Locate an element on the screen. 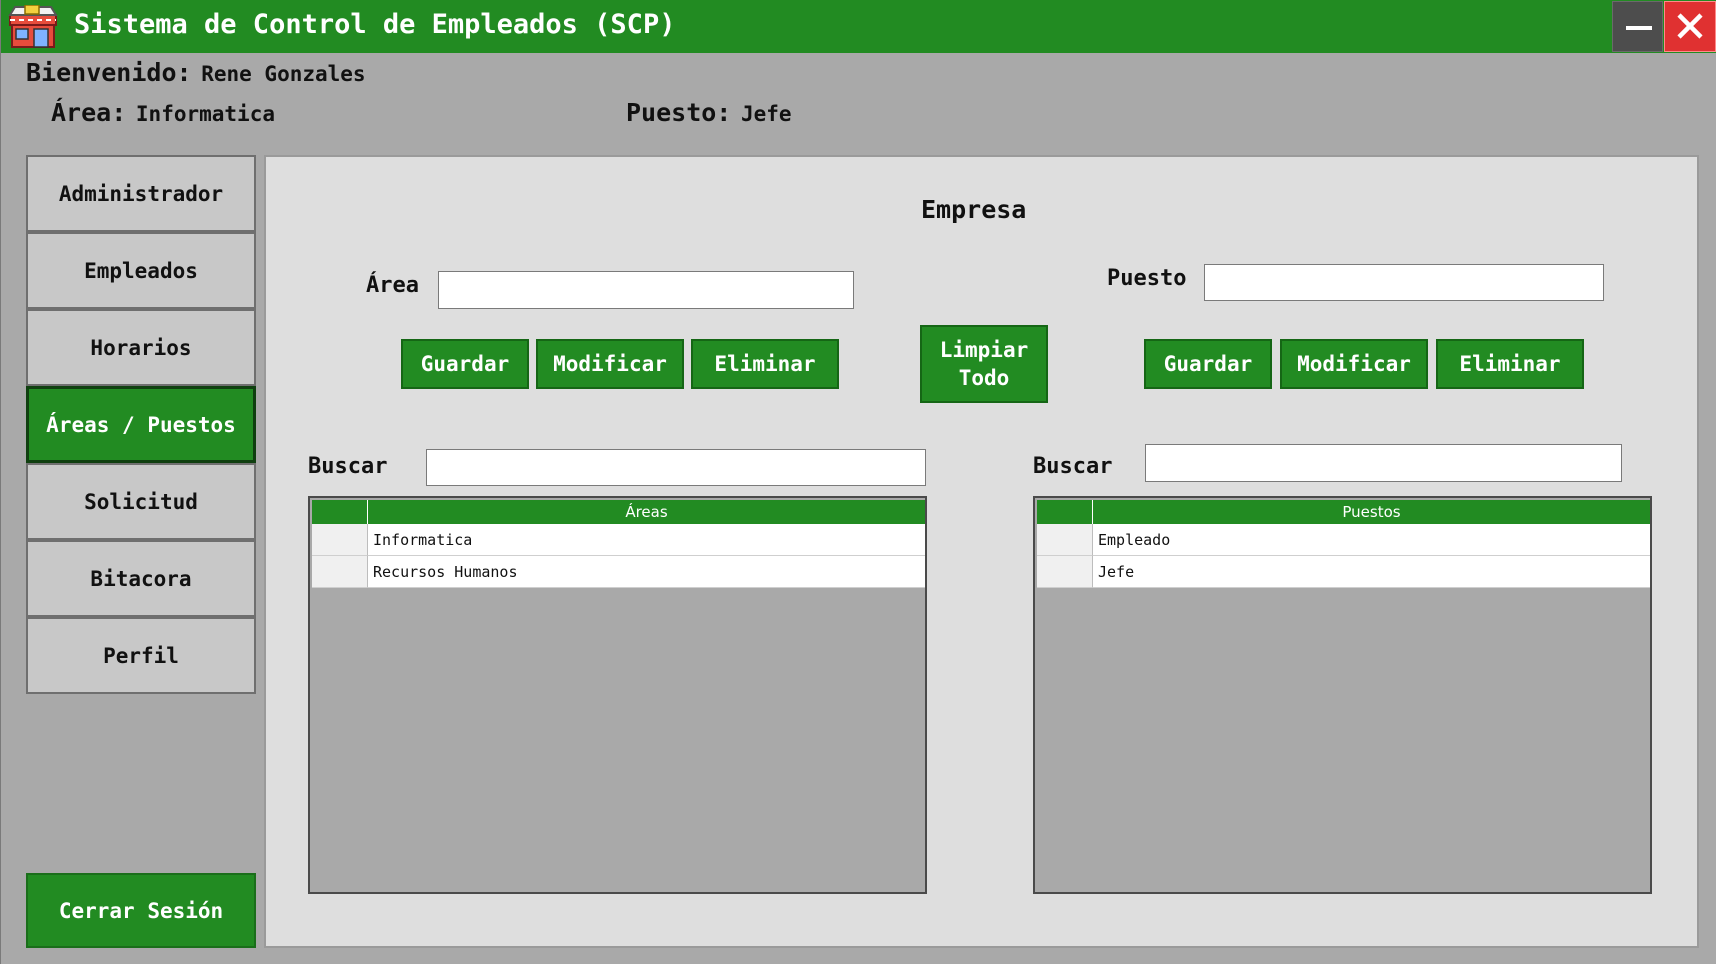 The height and width of the screenshot is (964, 1716). table-cell: Recursos Humanos is located at coordinates (646, 572).